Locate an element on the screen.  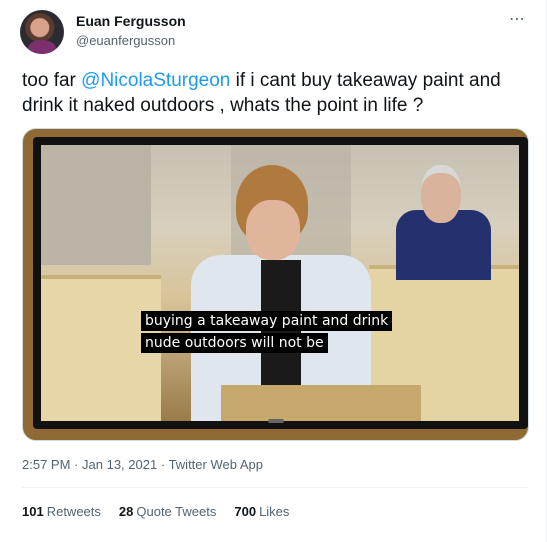
tweet-source: Twitter Web App is located at coordinates (216, 464).